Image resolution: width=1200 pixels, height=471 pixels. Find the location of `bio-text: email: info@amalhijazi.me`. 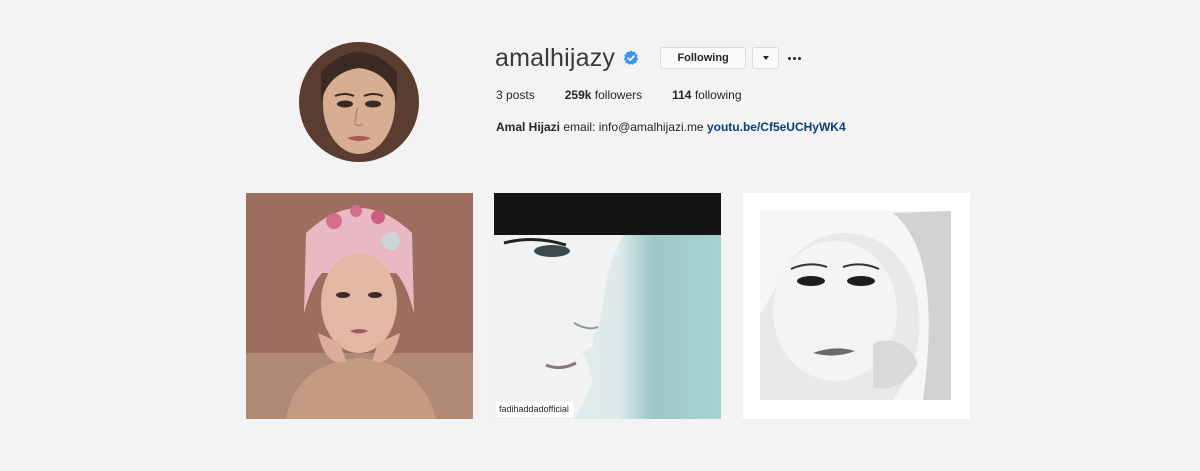

bio-text: email: info@amalhijazi.me is located at coordinates (633, 127).